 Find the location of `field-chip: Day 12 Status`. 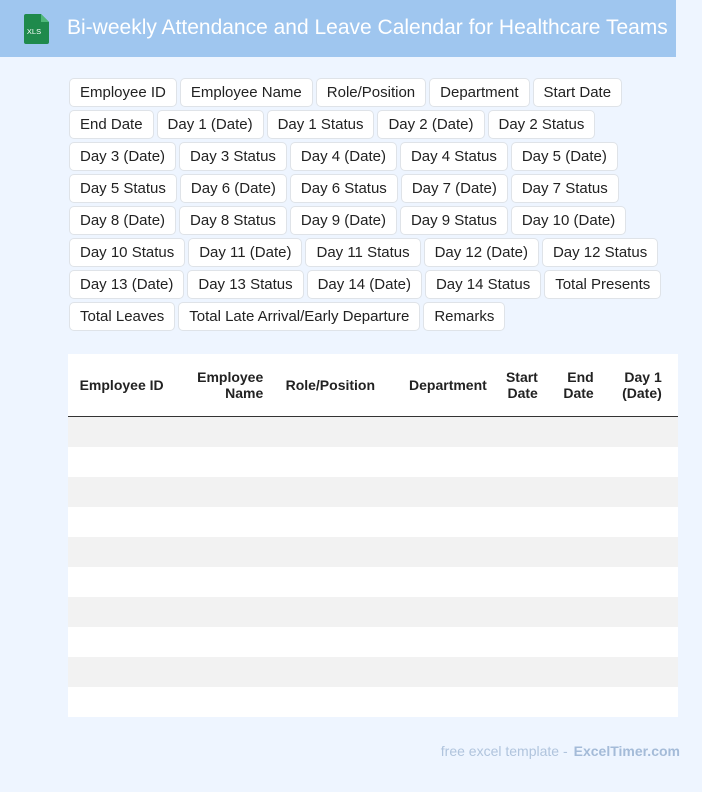

field-chip: Day 12 Status is located at coordinates (600, 252).